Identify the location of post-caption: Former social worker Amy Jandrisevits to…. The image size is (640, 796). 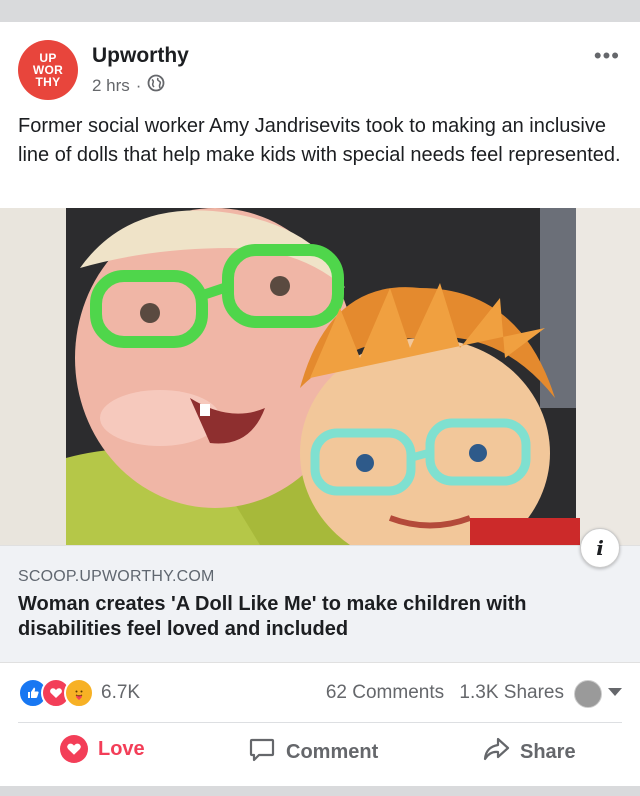
(319, 140).